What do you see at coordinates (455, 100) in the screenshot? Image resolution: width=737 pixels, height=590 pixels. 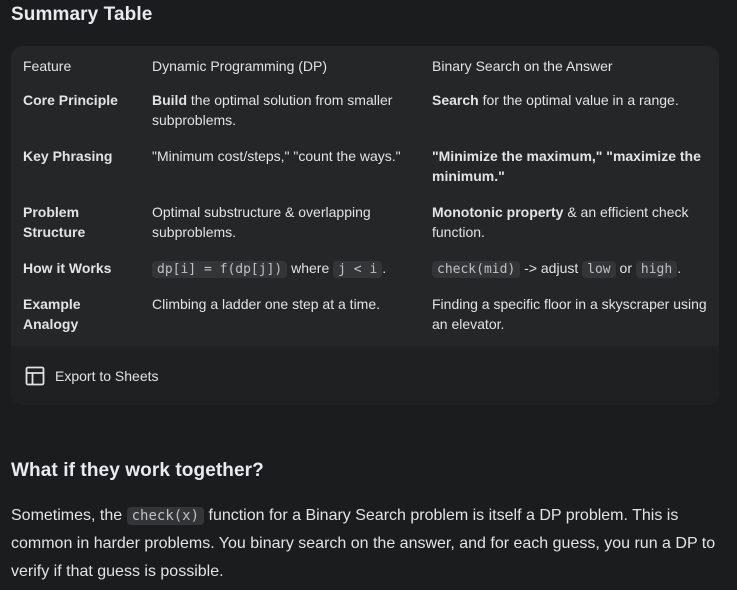 I see `bs-bold-text: Search` at bounding box center [455, 100].